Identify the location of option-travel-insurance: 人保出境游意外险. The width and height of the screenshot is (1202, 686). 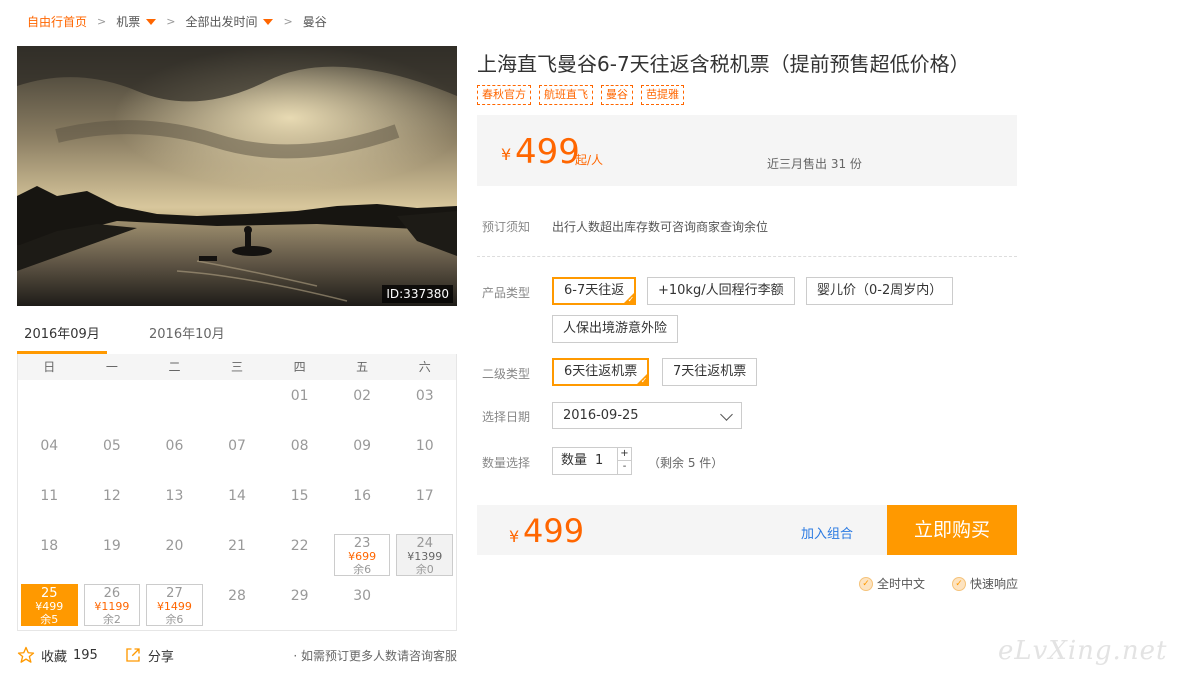
(615, 329).